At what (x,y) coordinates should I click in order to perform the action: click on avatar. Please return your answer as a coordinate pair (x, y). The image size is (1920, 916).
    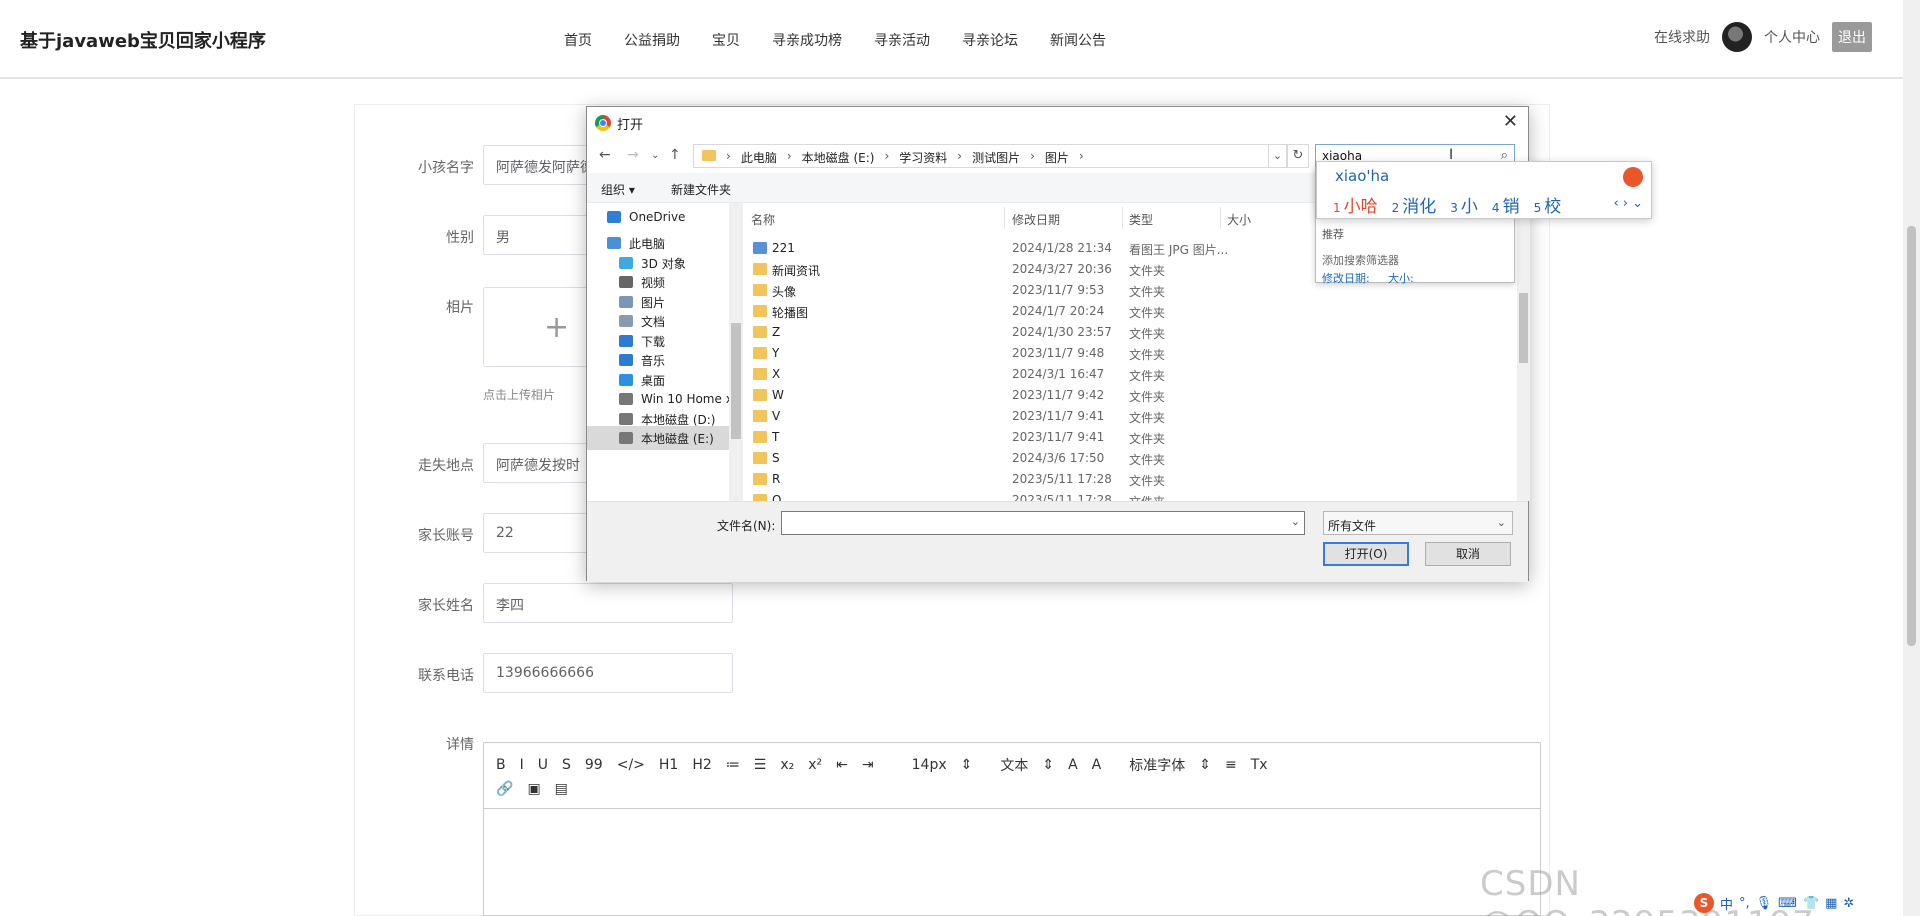
    Looking at the image, I should click on (1737, 37).